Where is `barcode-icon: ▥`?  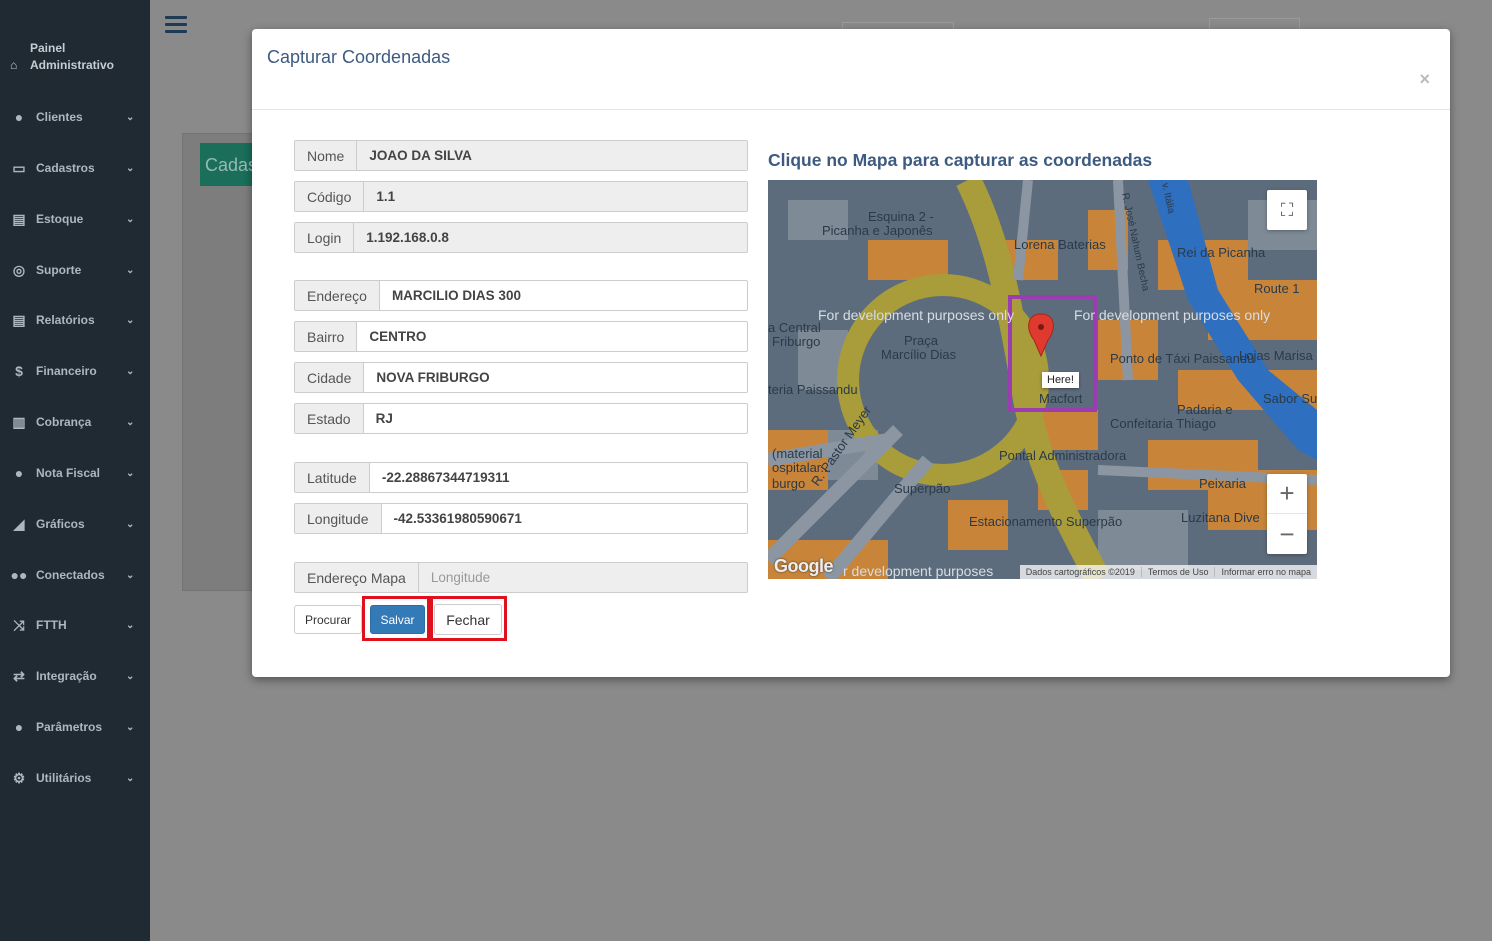
barcode-icon: ▥ is located at coordinates (19, 421).